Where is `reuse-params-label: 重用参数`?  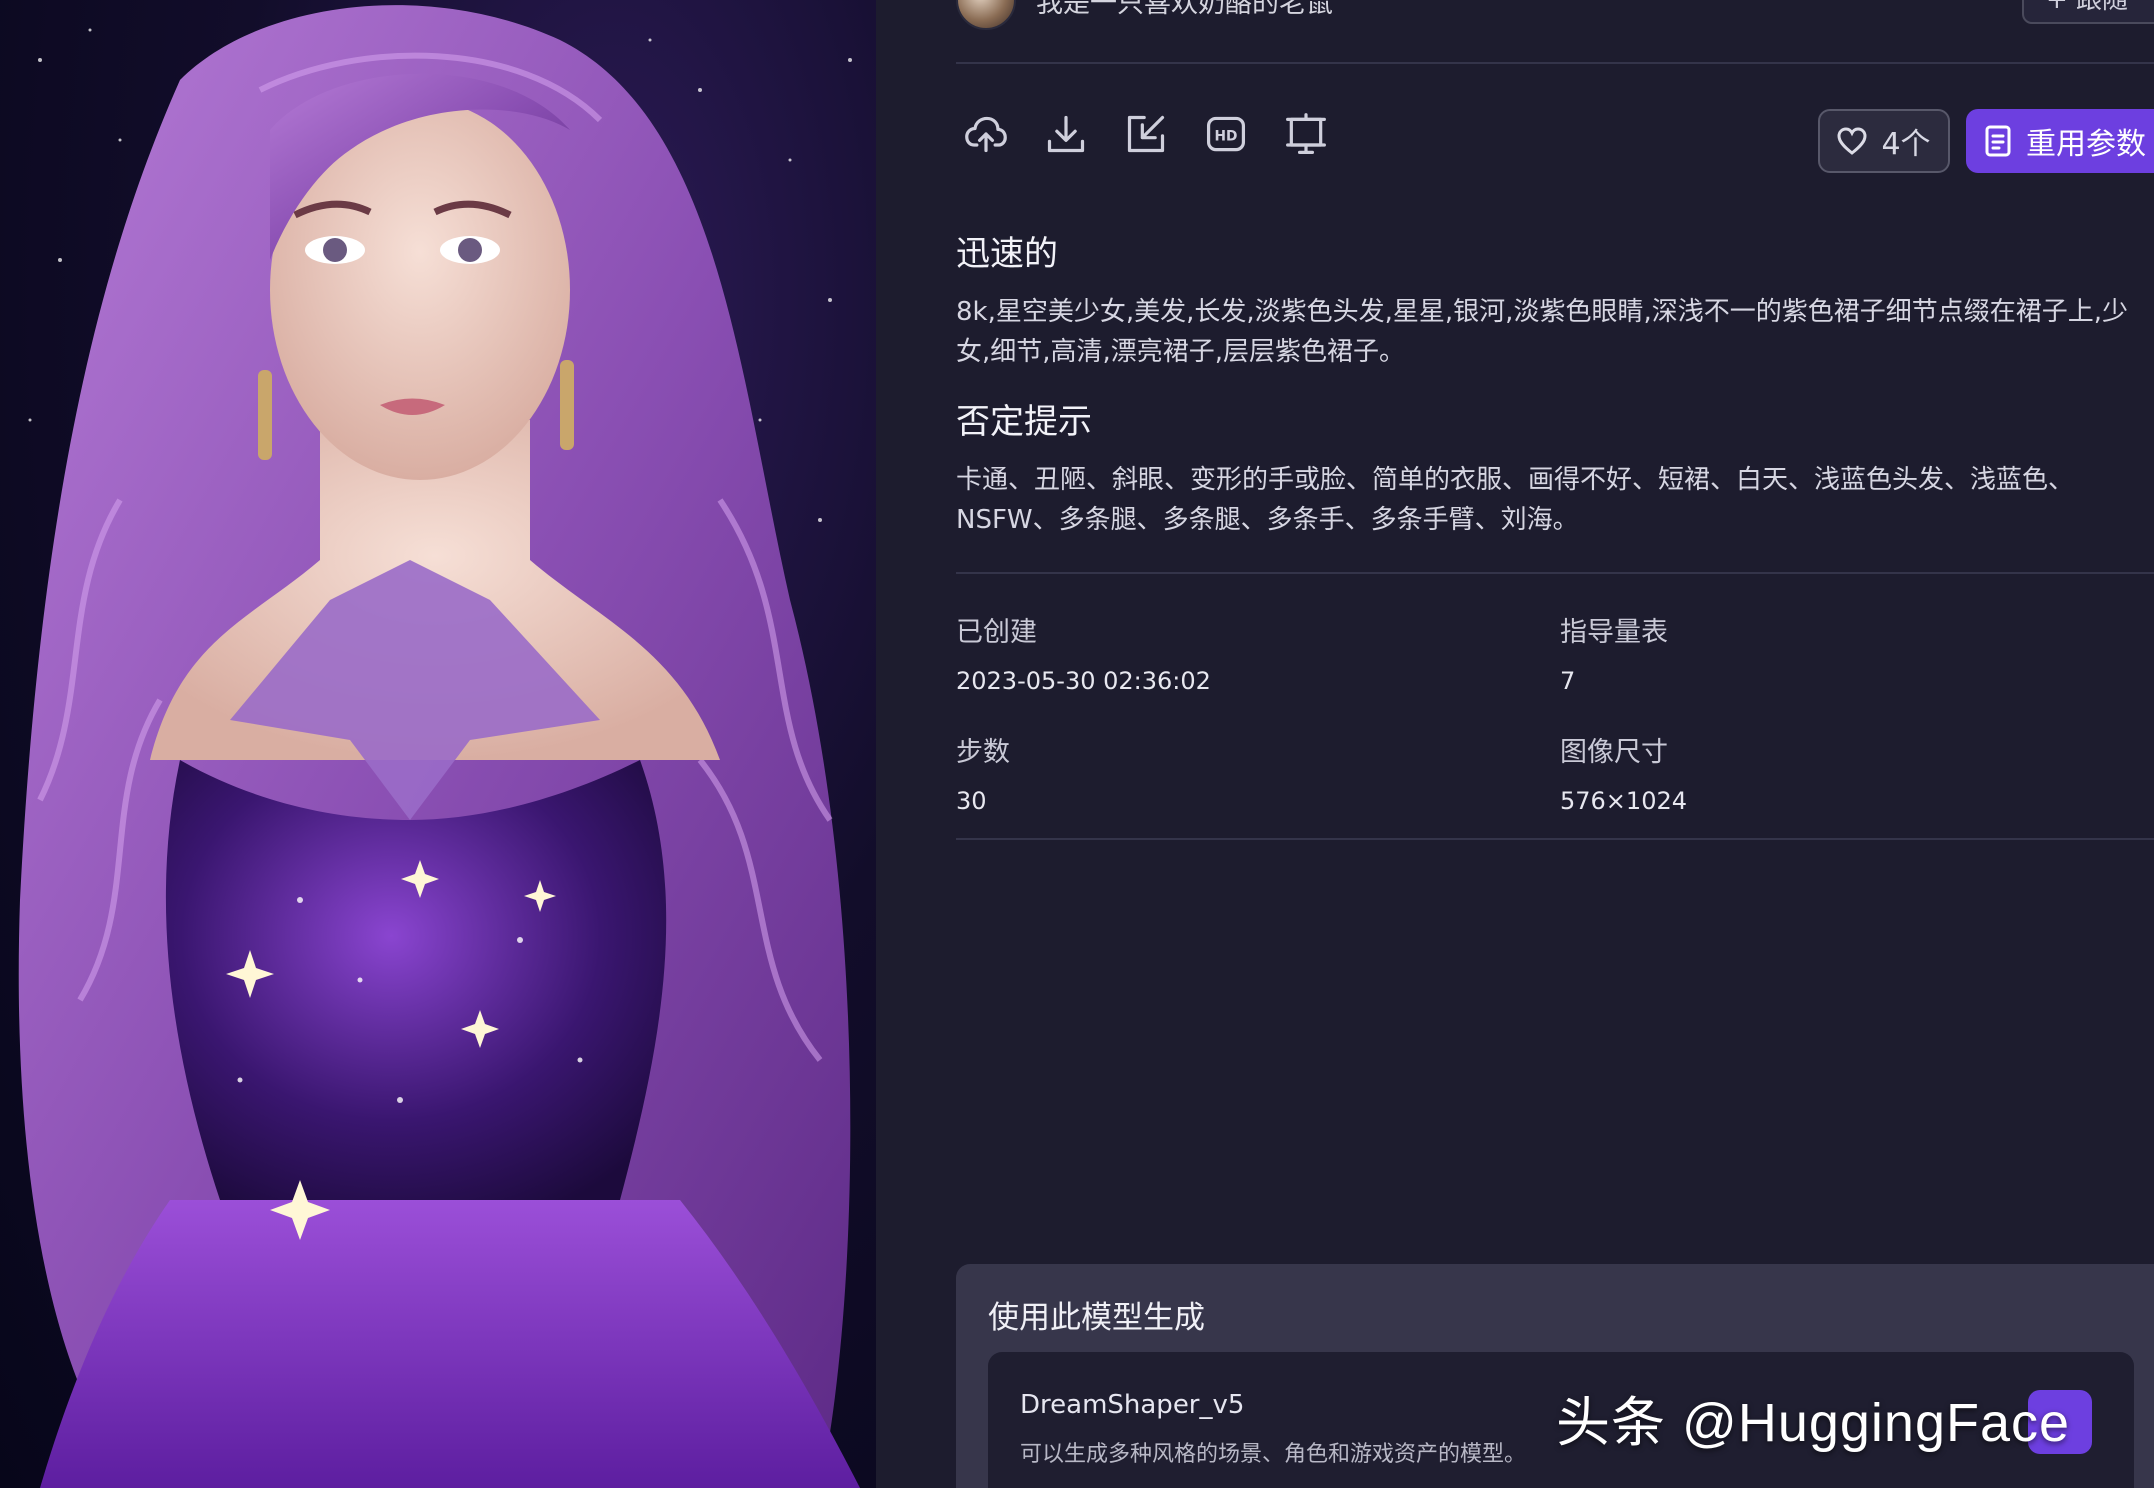
reuse-params-label: 重用参数 is located at coordinates (2086, 144).